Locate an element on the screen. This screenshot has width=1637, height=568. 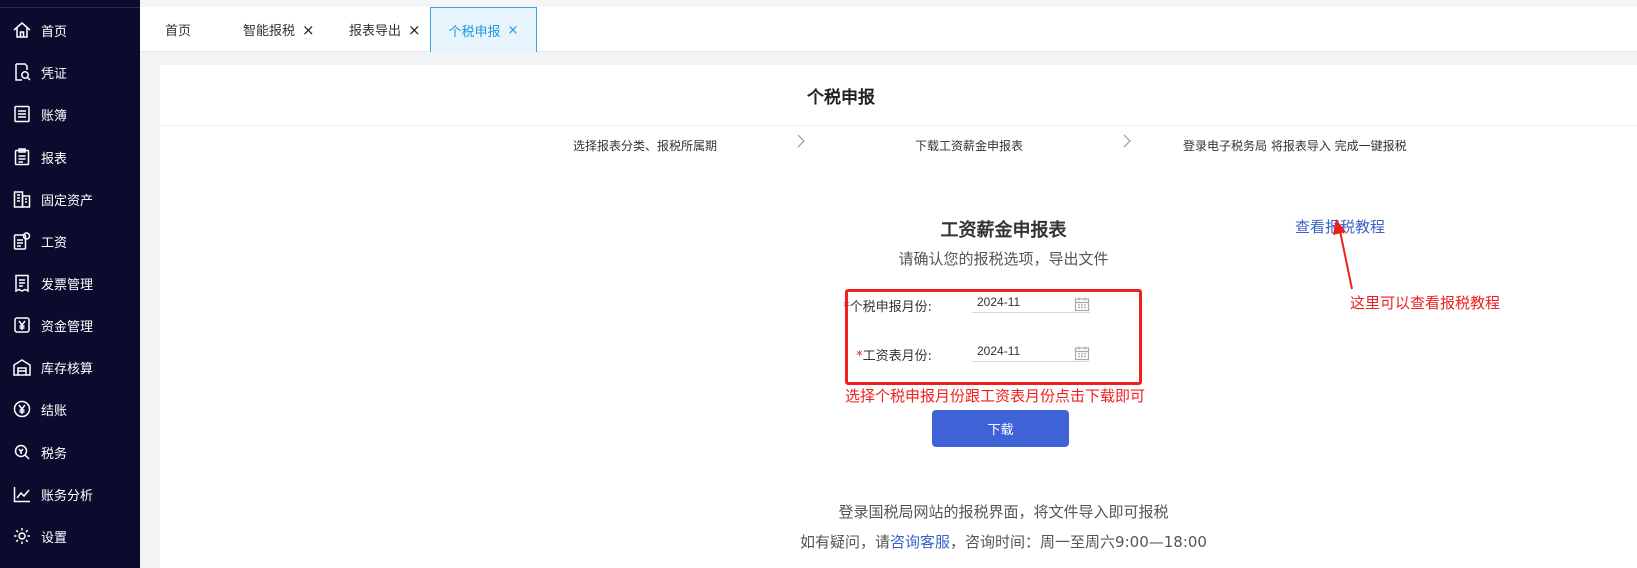
step-2: 下载工资薪金申报表 is located at coordinates (969, 146).